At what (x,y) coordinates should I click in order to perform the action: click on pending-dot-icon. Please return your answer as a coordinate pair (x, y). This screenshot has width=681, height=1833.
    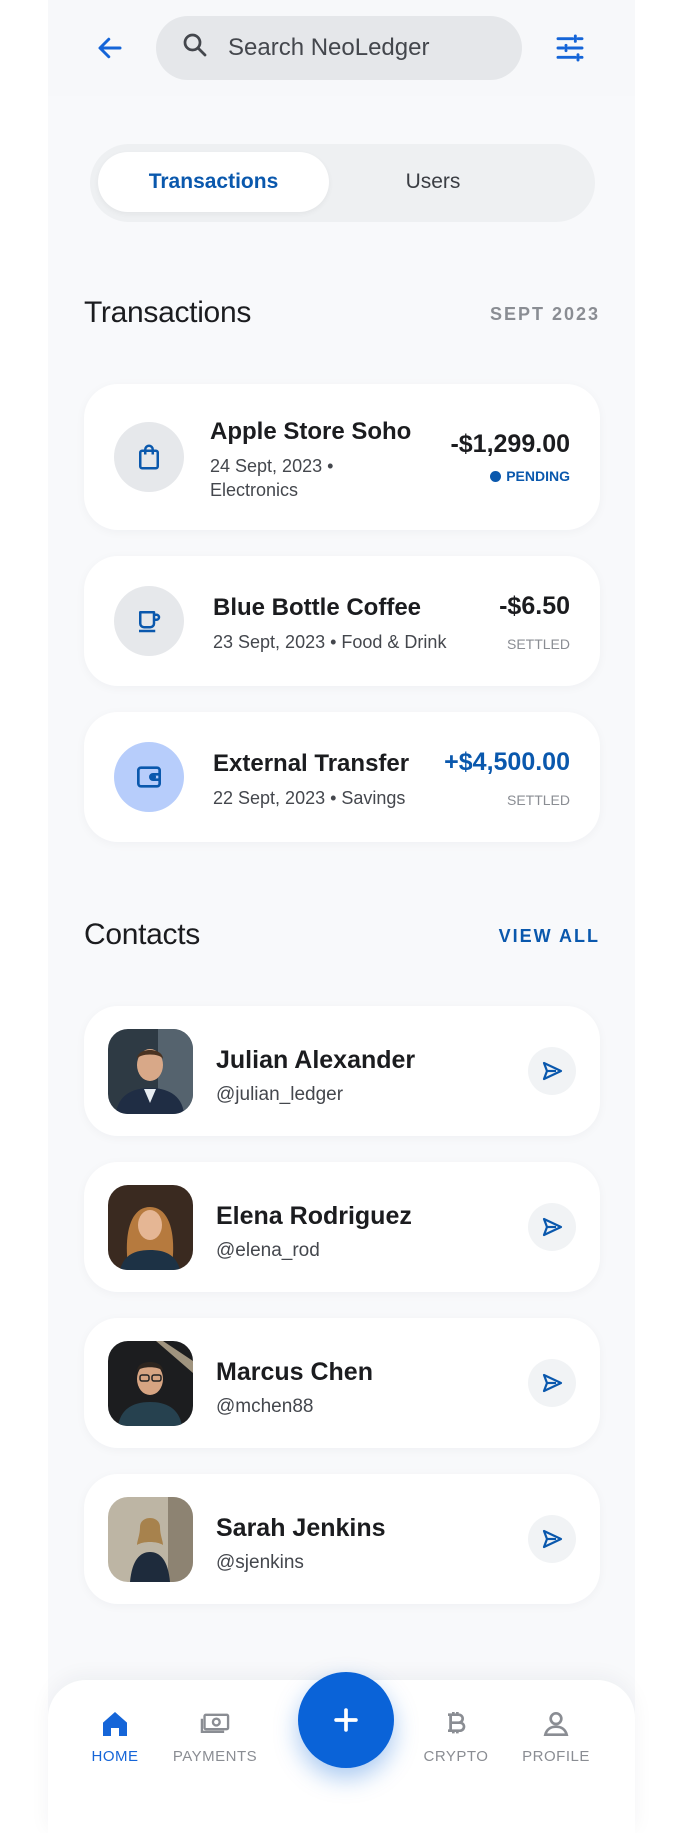
    Looking at the image, I should click on (496, 476).